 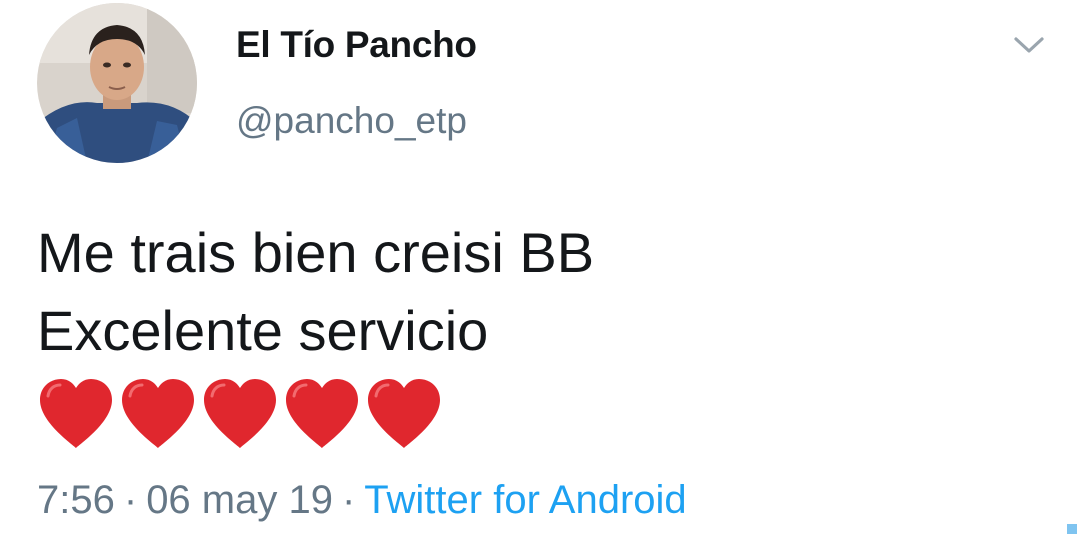 I want to click on tweet-metadata: 7:56 · 06 may 19 · Twitter for Android, so click(x=362, y=500).